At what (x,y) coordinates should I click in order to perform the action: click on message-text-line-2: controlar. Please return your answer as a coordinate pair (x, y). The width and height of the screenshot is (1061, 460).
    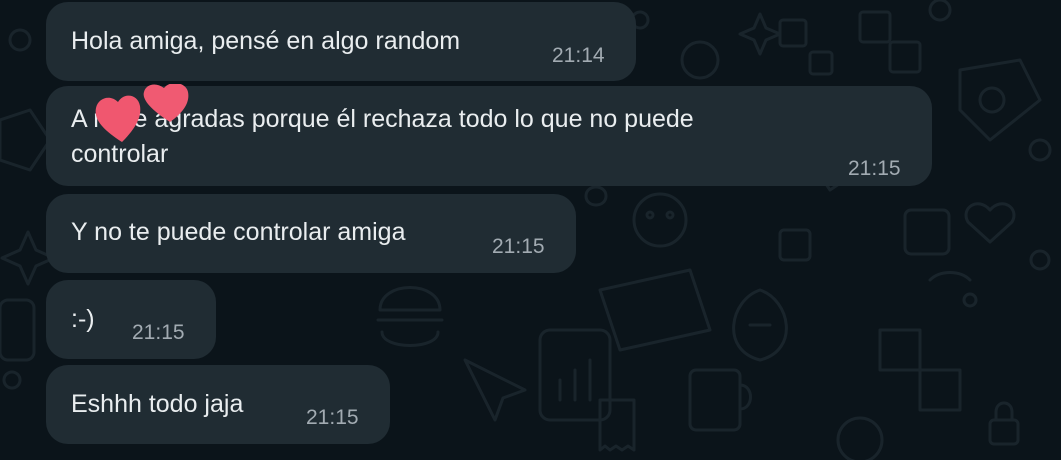
    Looking at the image, I should click on (120, 154).